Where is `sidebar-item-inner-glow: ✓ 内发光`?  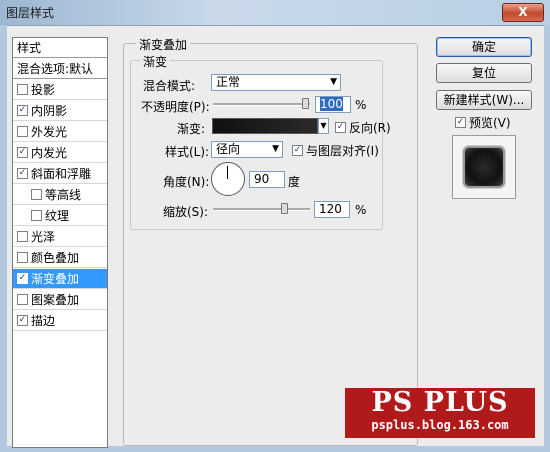
sidebar-item-inner-glow: ✓ 内发光 is located at coordinates (60, 153).